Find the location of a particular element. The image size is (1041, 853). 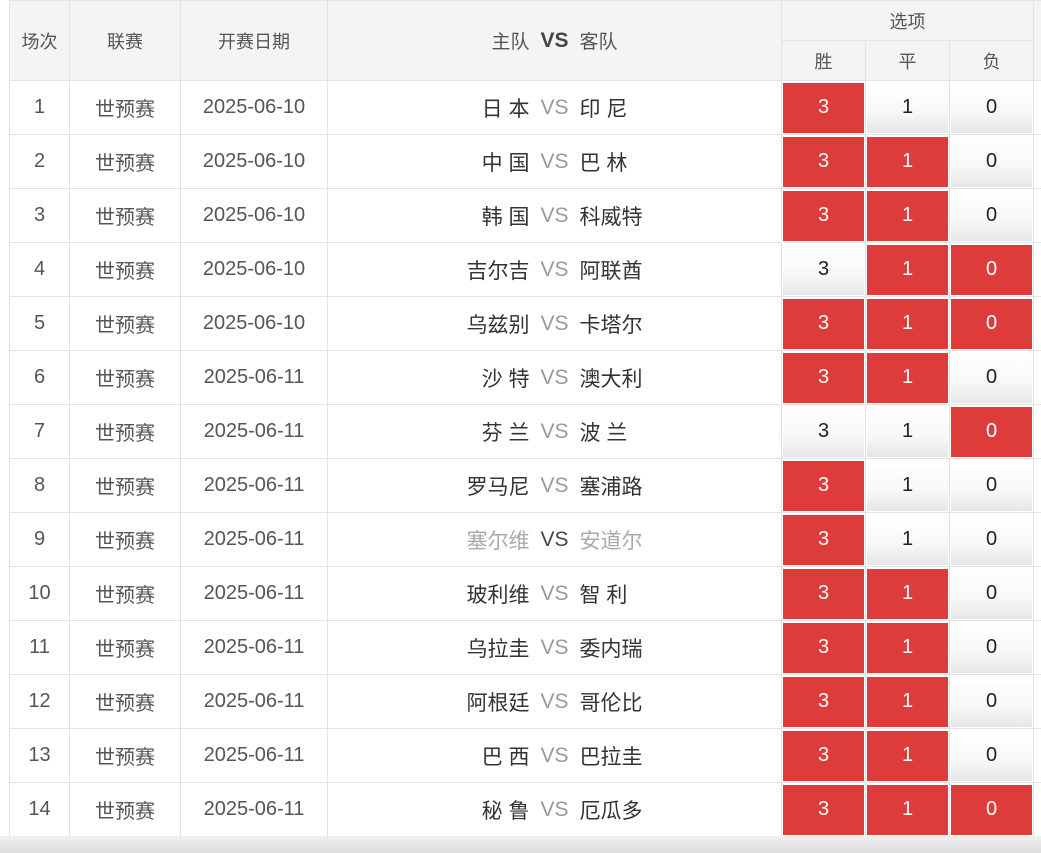

header-away: 客队 is located at coordinates (598, 42).